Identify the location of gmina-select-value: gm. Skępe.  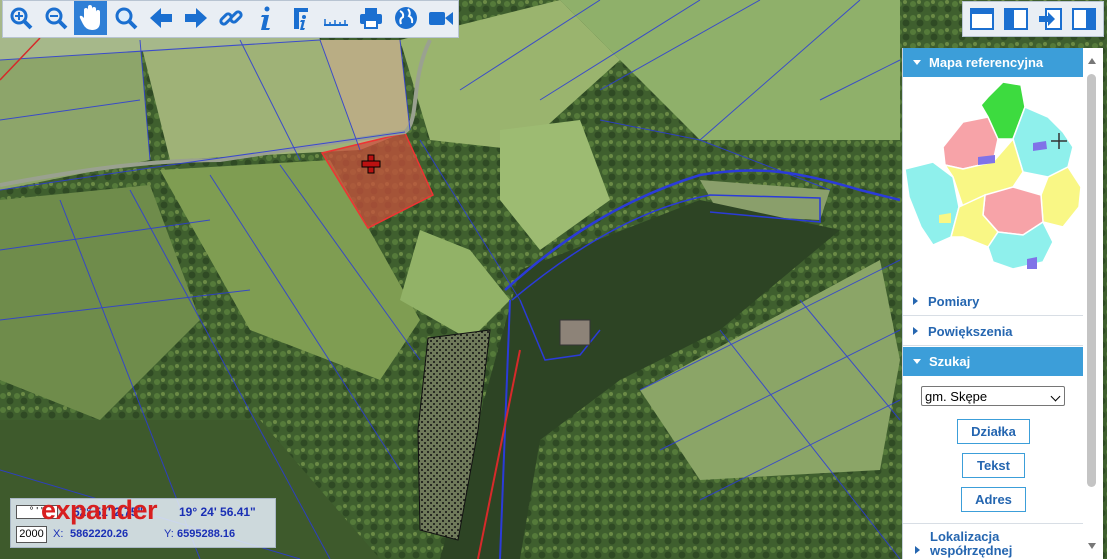
(956, 396).